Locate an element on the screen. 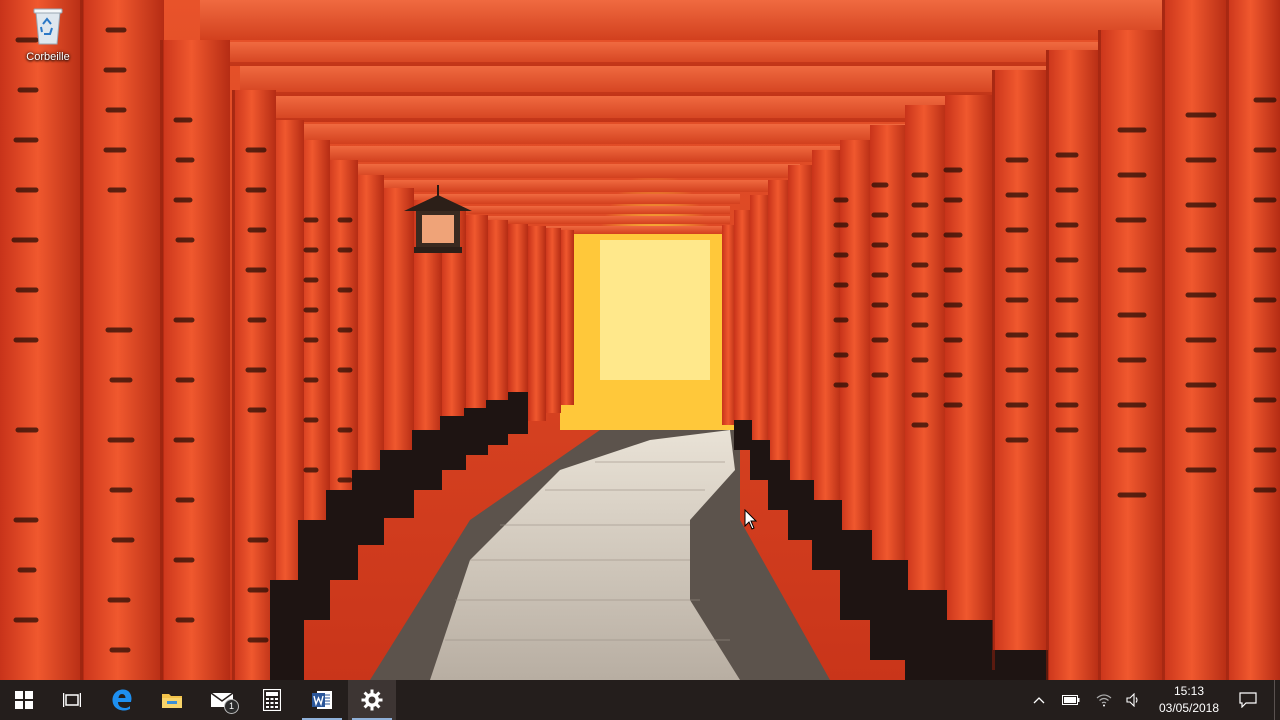 Image resolution: width=1280 pixels, height=720 pixels. battery-icon is located at coordinates (1071, 700).